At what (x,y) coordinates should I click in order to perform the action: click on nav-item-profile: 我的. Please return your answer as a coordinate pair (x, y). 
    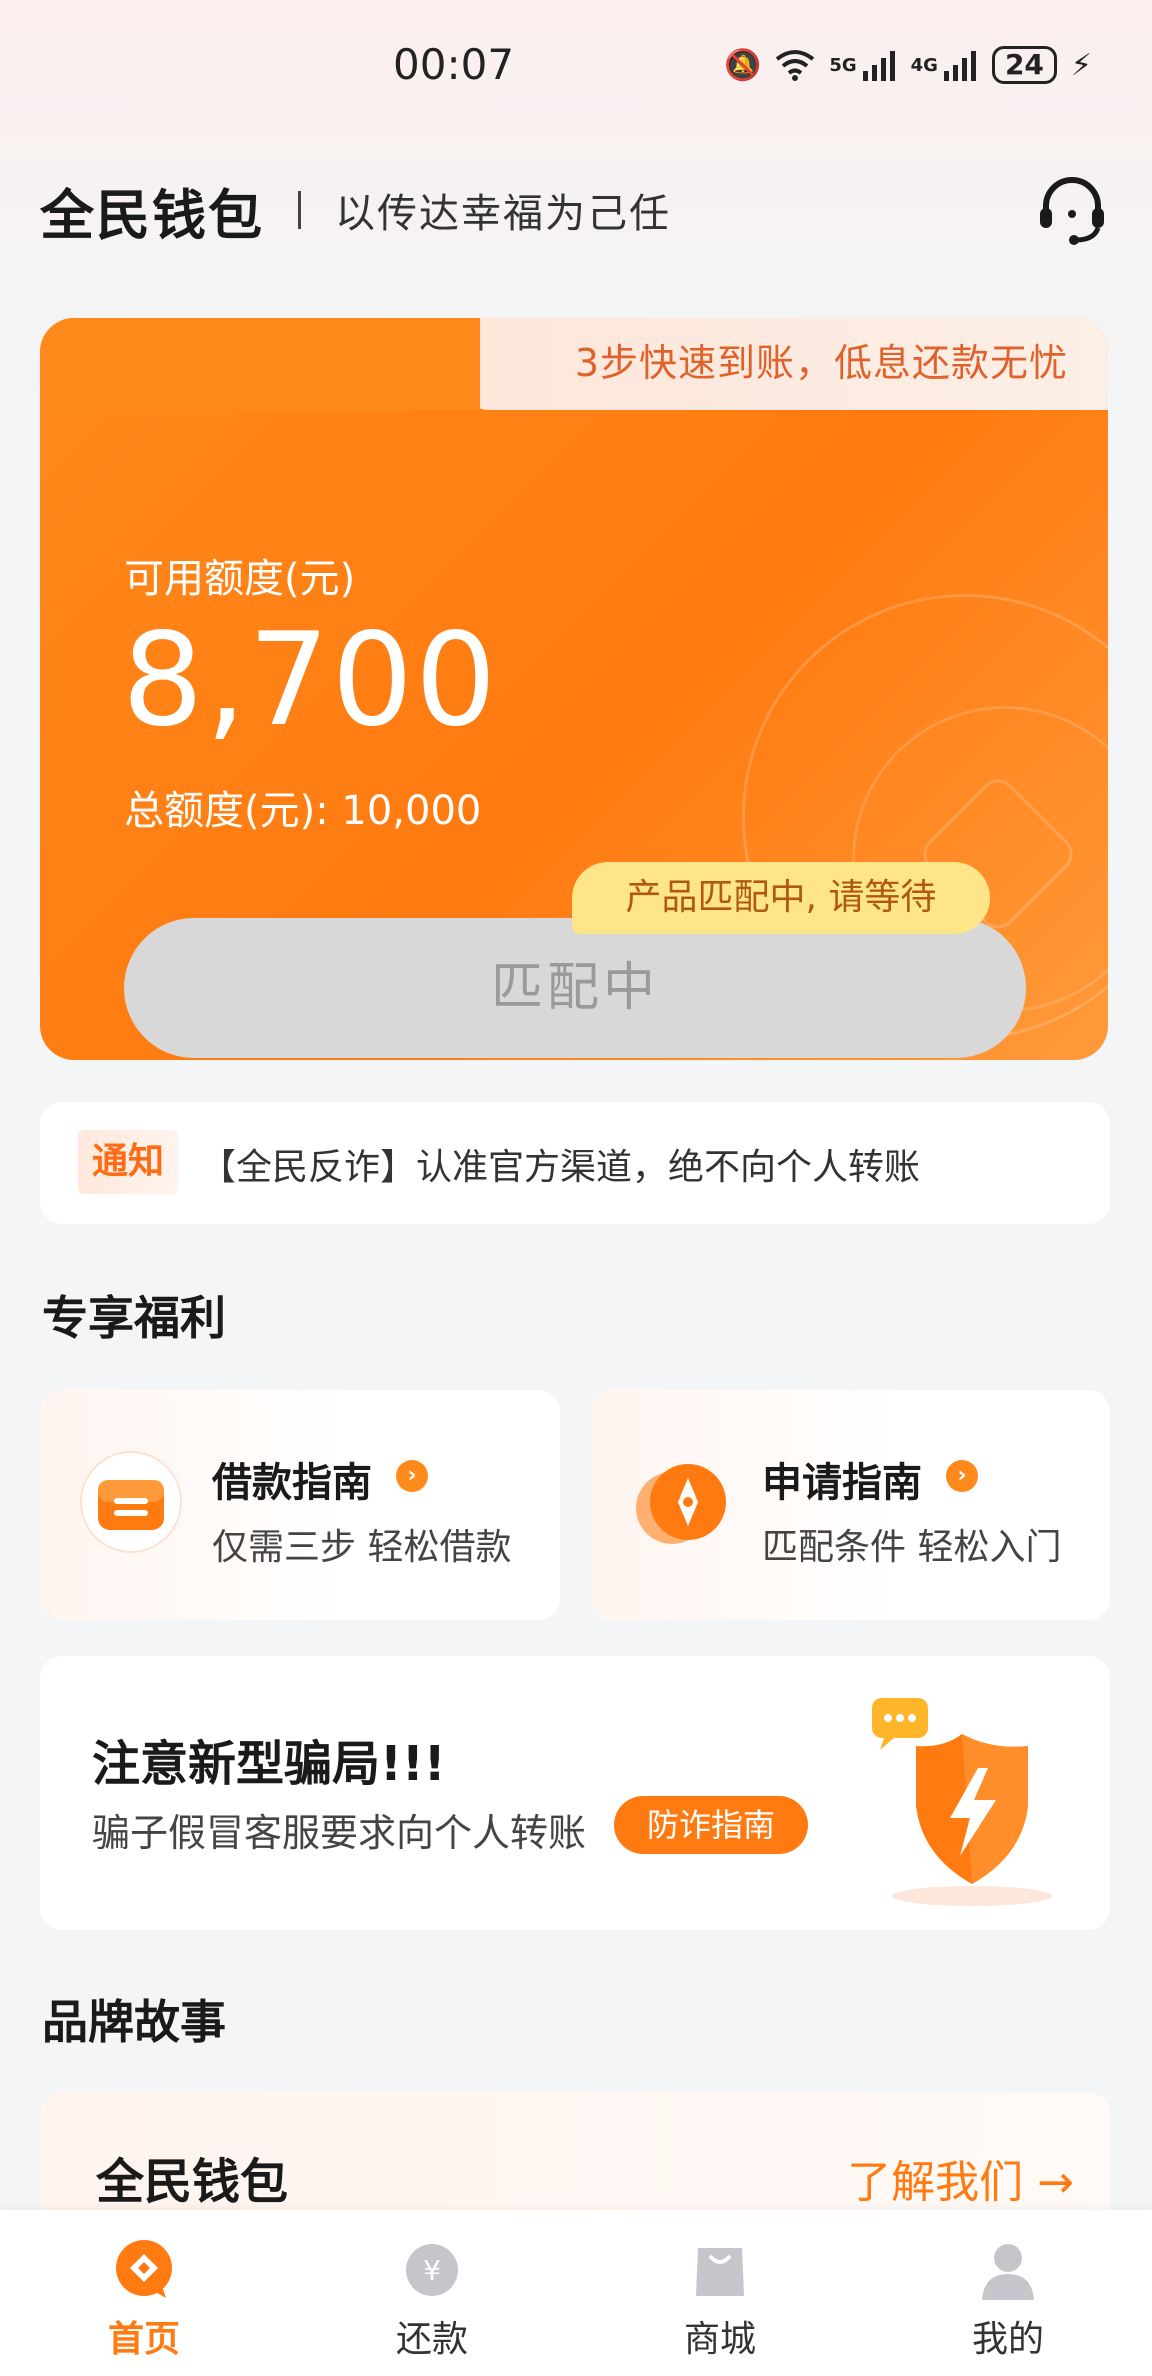
    Looking at the image, I should click on (1008, 2293).